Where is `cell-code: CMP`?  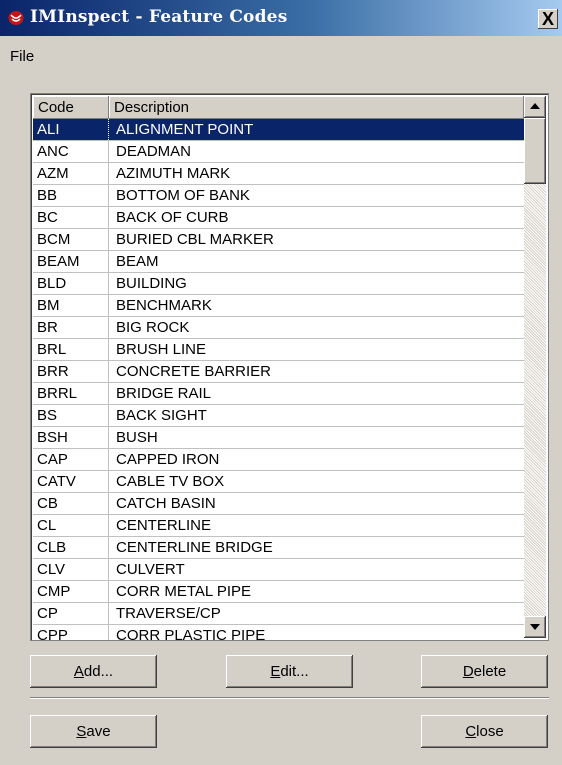
cell-code: CMP is located at coordinates (71, 591).